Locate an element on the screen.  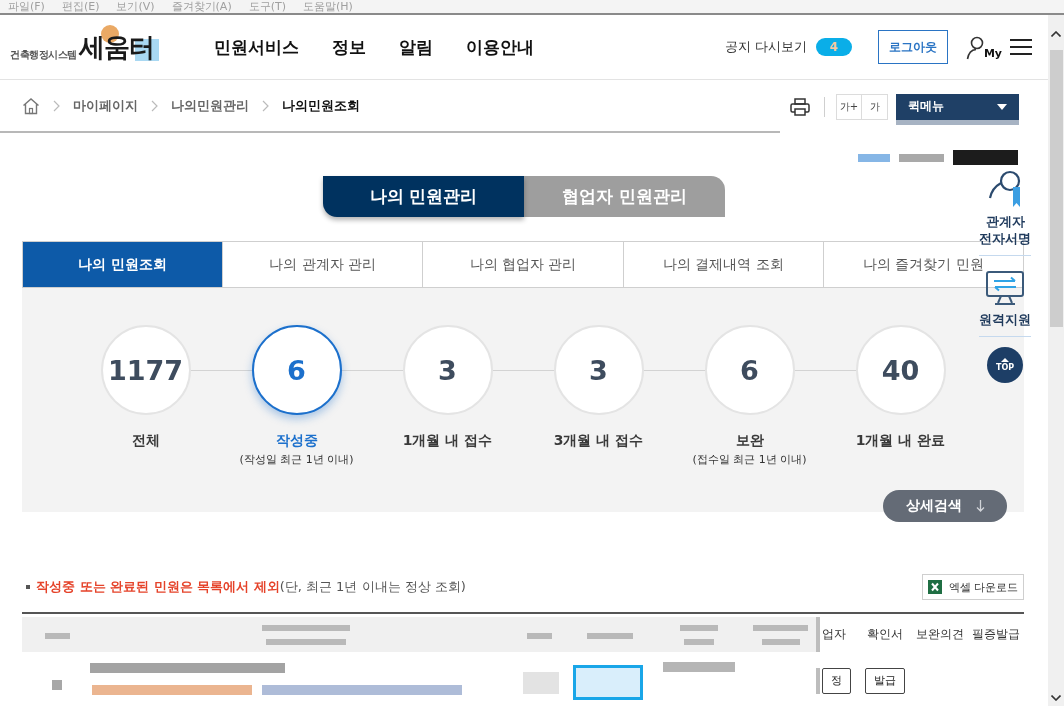
detail-search-button: 상세검색 is located at coordinates (945, 506).